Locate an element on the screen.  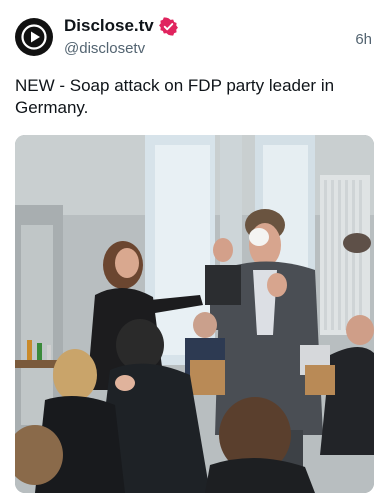
author-name-row: Disclose.tv is located at coordinates (121, 26).